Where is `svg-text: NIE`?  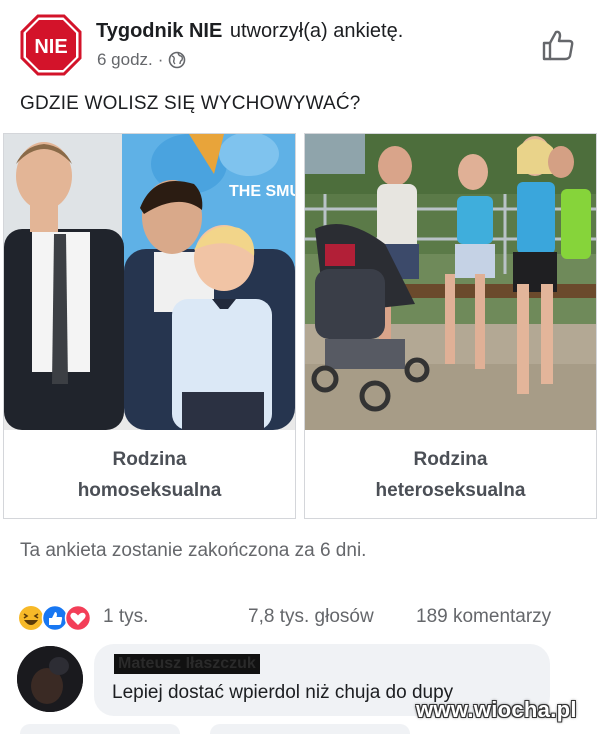
svg-text: NIE is located at coordinates (50, 47).